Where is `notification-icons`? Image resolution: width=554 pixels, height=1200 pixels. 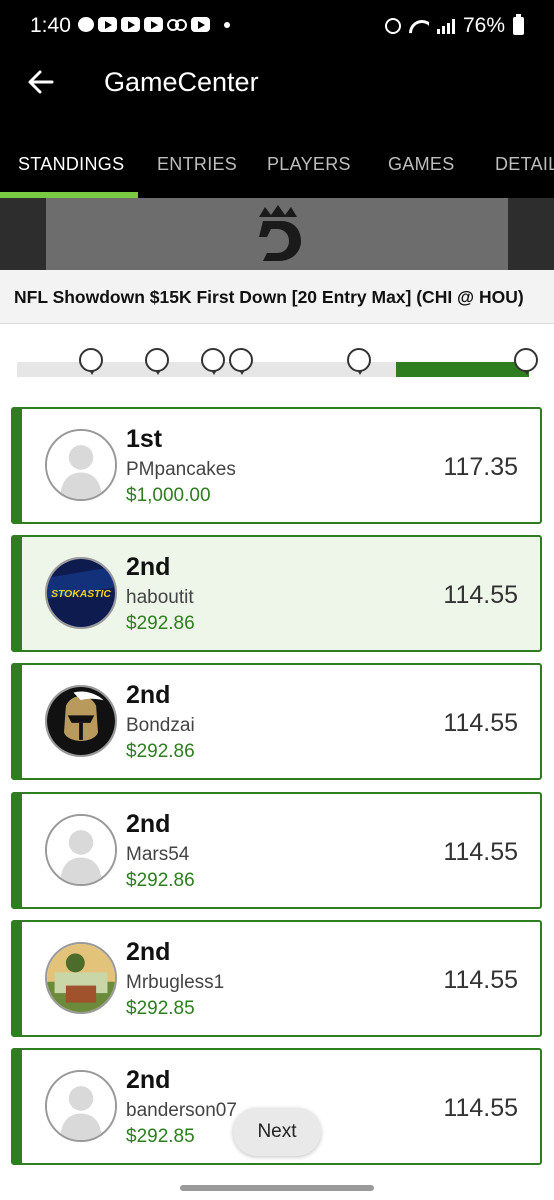
notification-icons is located at coordinates (154, 24).